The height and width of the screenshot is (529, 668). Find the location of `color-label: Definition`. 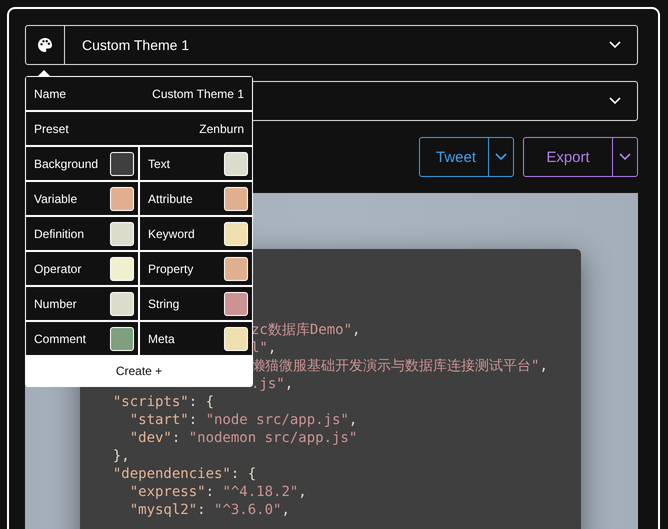

color-label: Definition is located at coordinates (59, 233).